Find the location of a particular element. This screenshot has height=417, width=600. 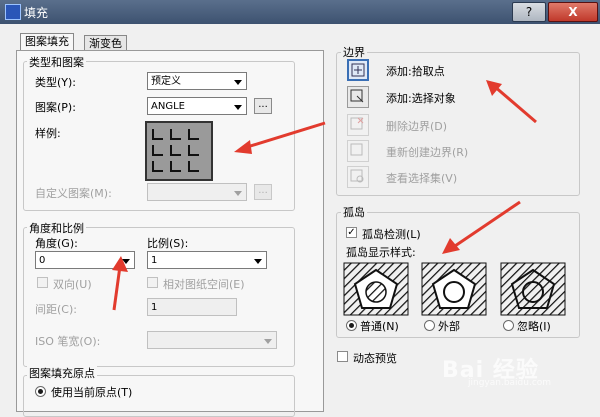

island-style-outer-label: 外部 is located at coordinates (449, 326).